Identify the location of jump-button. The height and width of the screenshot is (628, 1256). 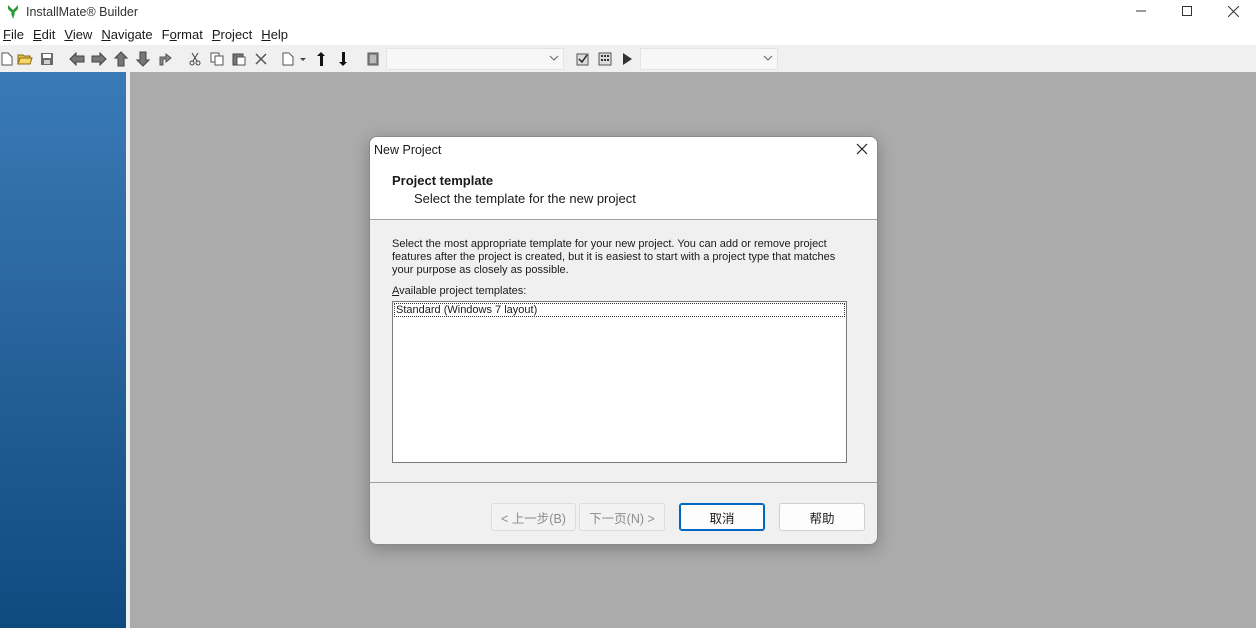
(165, 59).